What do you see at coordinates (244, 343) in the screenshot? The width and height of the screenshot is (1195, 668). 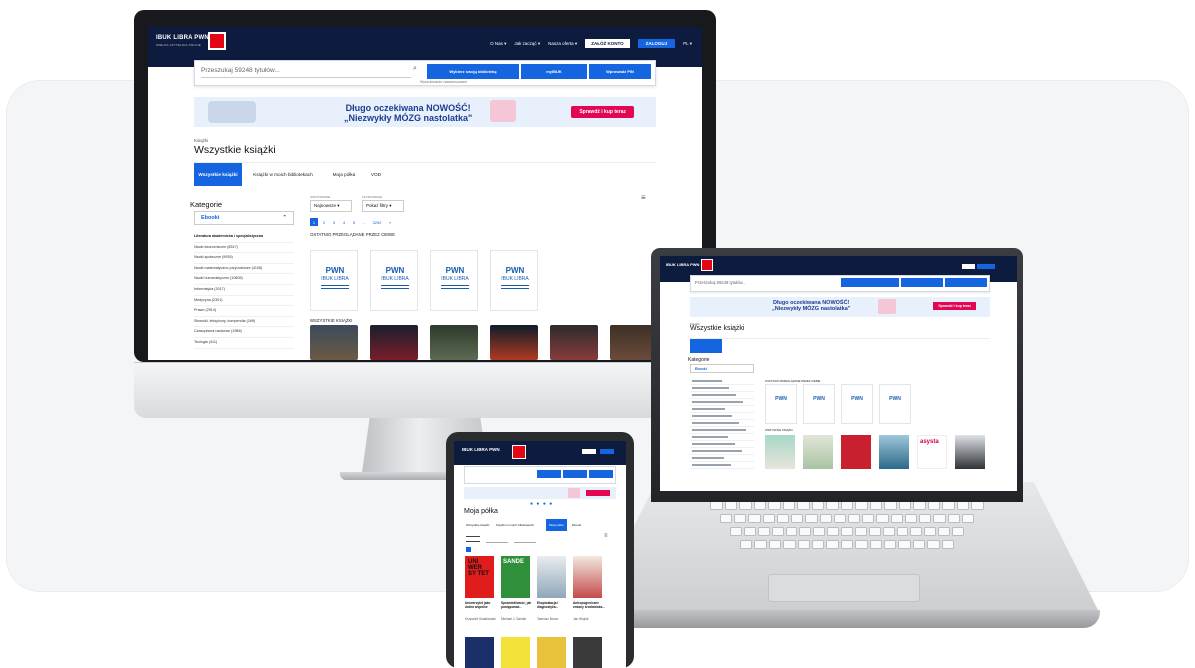 I see `category-item: Teologia (411)` at bounding box center [244, 343].